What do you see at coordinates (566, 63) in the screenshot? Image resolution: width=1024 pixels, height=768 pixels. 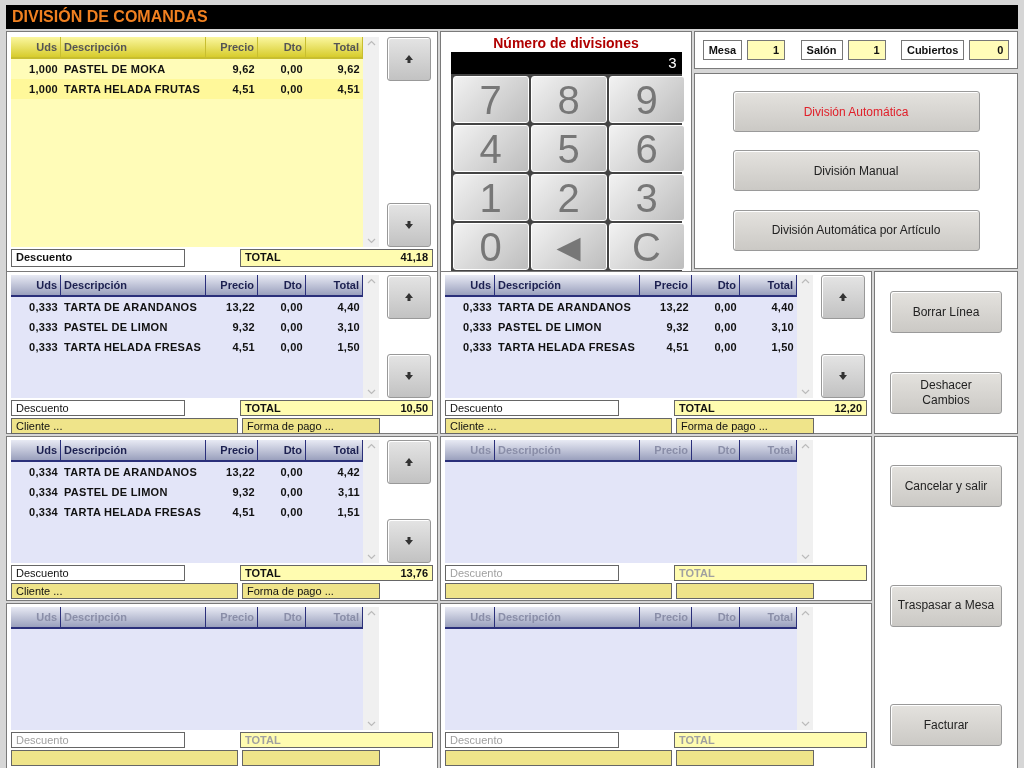 I see `divisions-display: 3` at bounding box center [566, 63].